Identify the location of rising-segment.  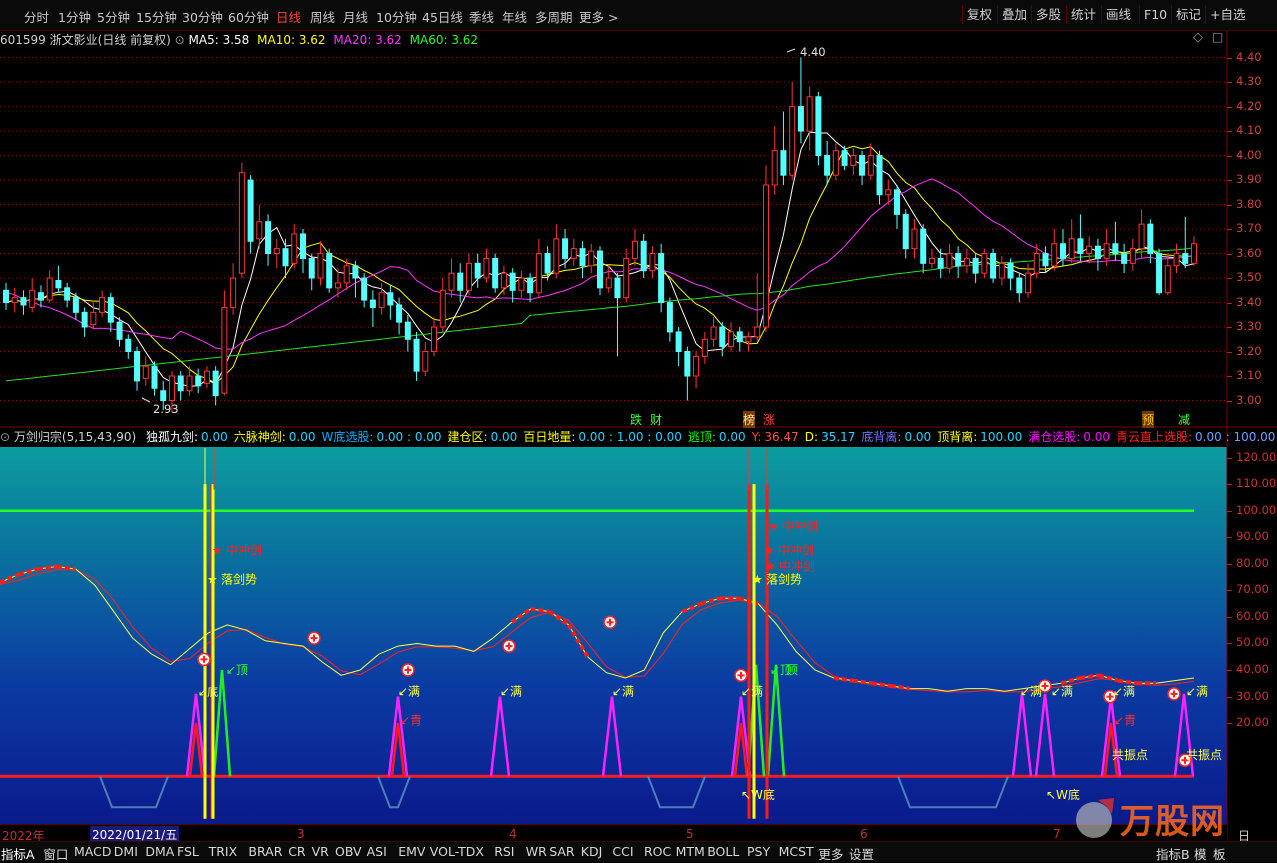
(66, 568).